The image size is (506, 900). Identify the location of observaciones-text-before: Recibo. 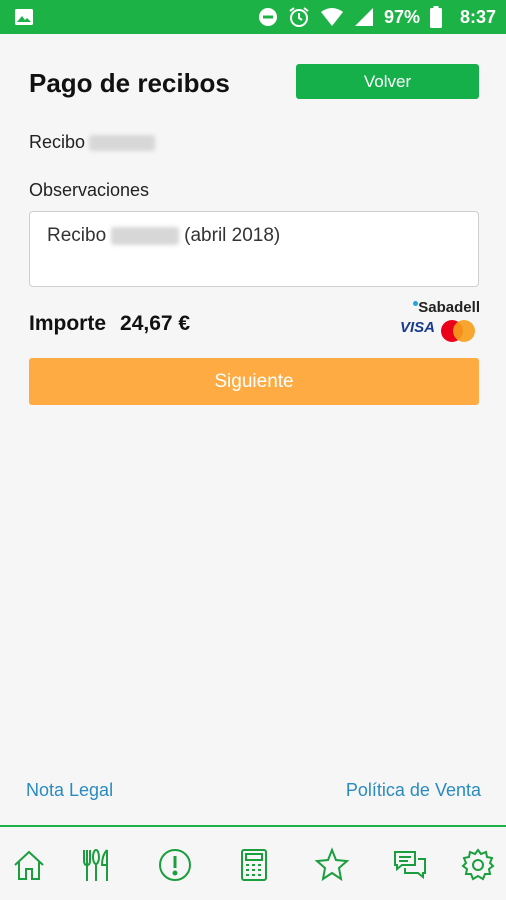
(77, 235).